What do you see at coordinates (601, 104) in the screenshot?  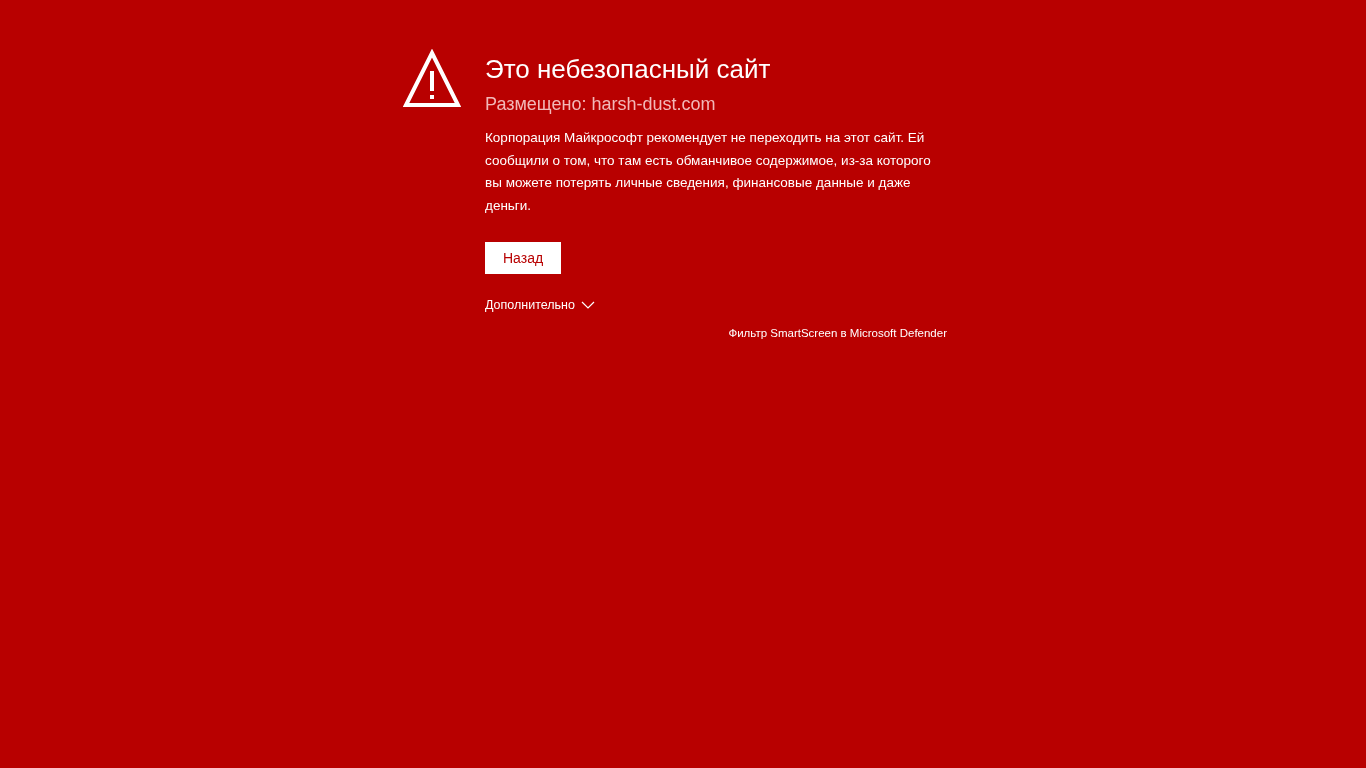 I see `site-address: Размещено: harsh-dust.com` at bounding box center [601, 104].